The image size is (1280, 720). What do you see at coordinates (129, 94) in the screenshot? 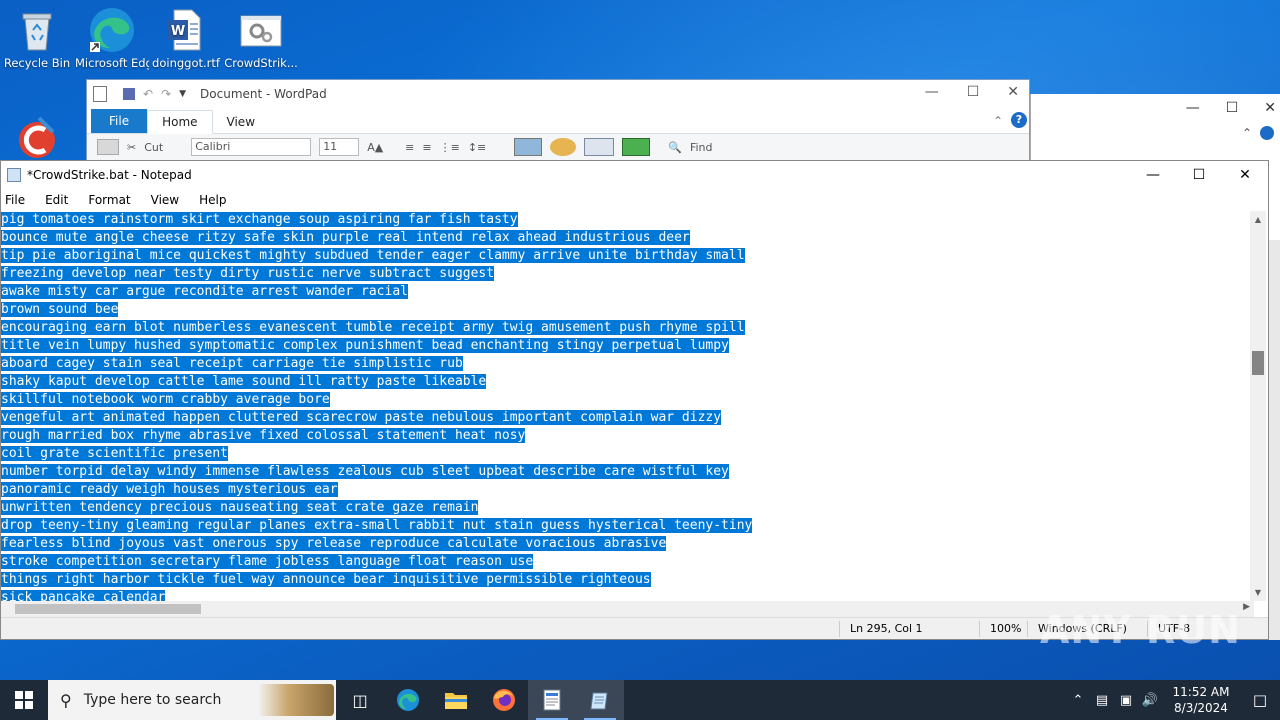
I see `save-icon` at bounding box center [129, 94].